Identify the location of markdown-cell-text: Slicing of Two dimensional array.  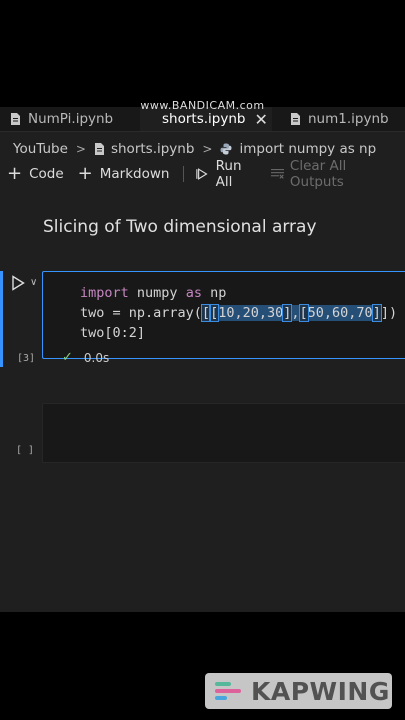
(180, 227).